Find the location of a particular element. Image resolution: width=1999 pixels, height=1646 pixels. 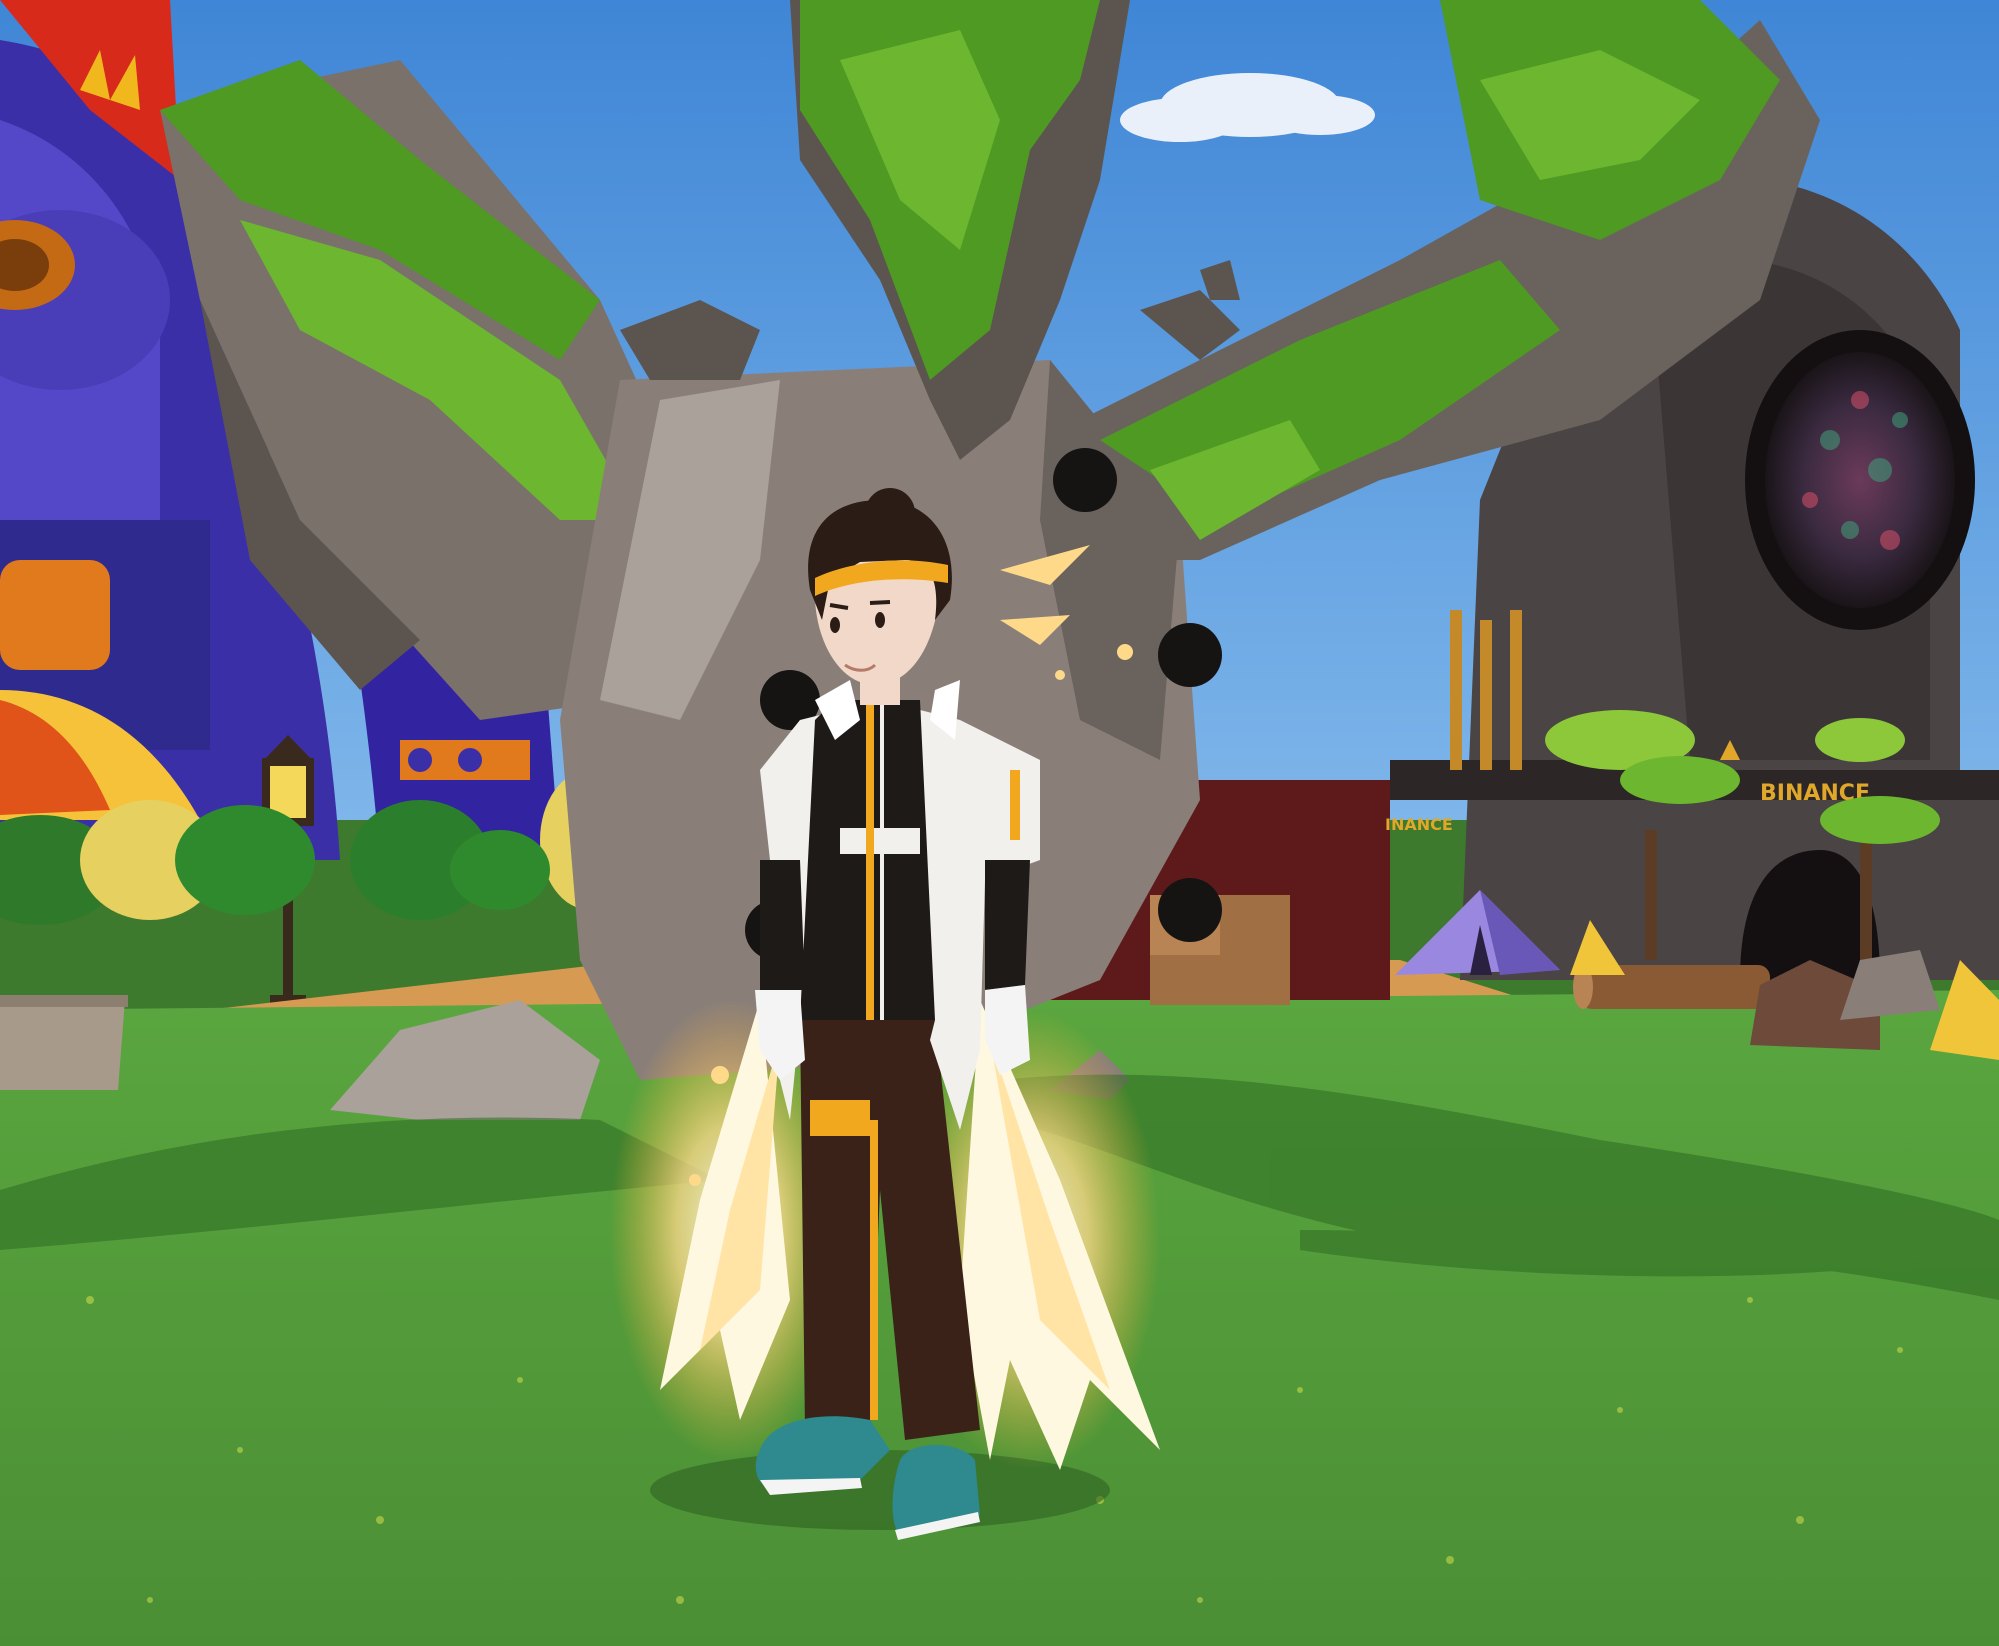

hut-sign: INANCE is located at coordinates (1419, 824).